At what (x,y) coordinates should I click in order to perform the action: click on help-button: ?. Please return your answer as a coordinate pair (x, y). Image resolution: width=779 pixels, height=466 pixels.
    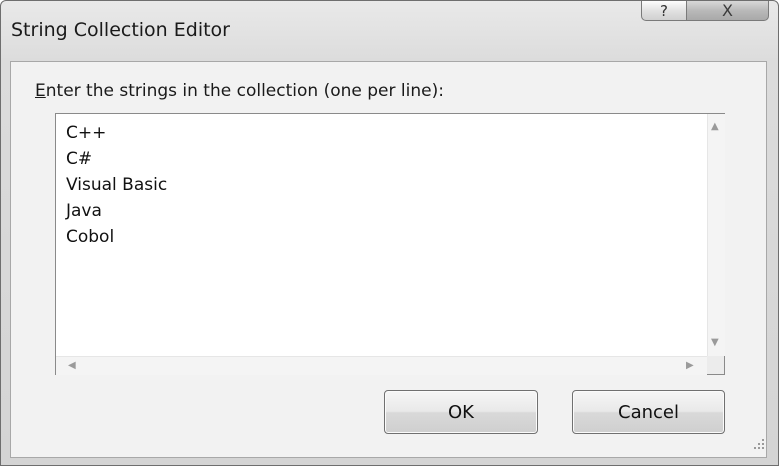
    Looking at the image, I should click on (664, 11).